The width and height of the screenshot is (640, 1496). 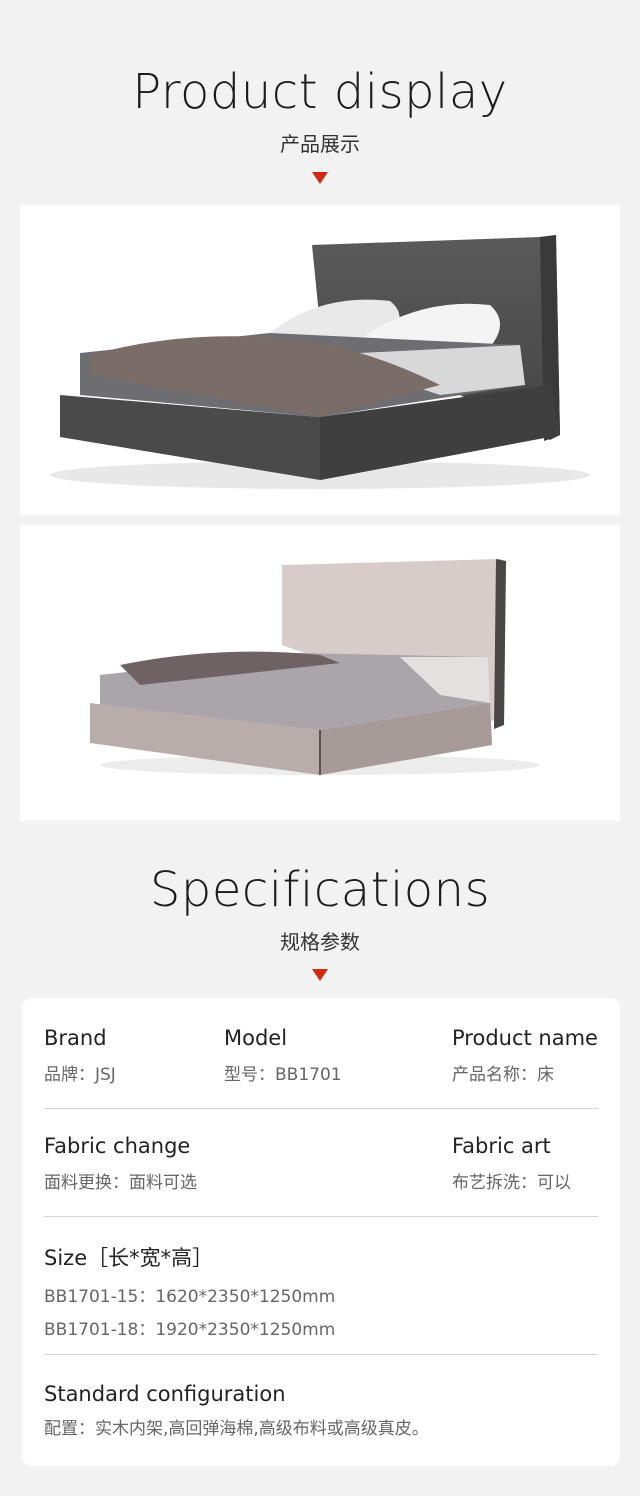 What do you see at coordinates (511, 1163) in the screenshot?
I see `spec-fabric-art: Fabric art 布艺拆洗：可以` at bounding box center [511, 1163].